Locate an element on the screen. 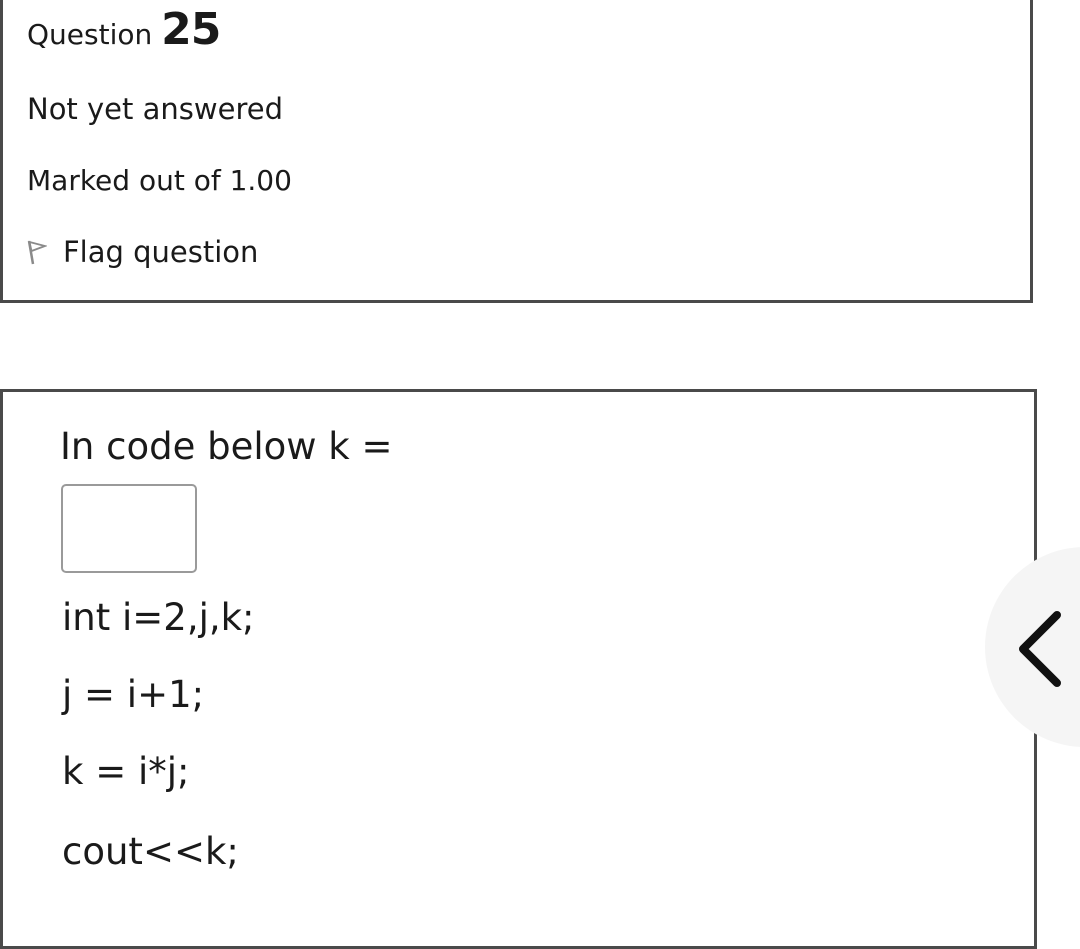 This screenshot has width=1080, height=949. code-line: j = i+1; is located at coordinates (133, 694).